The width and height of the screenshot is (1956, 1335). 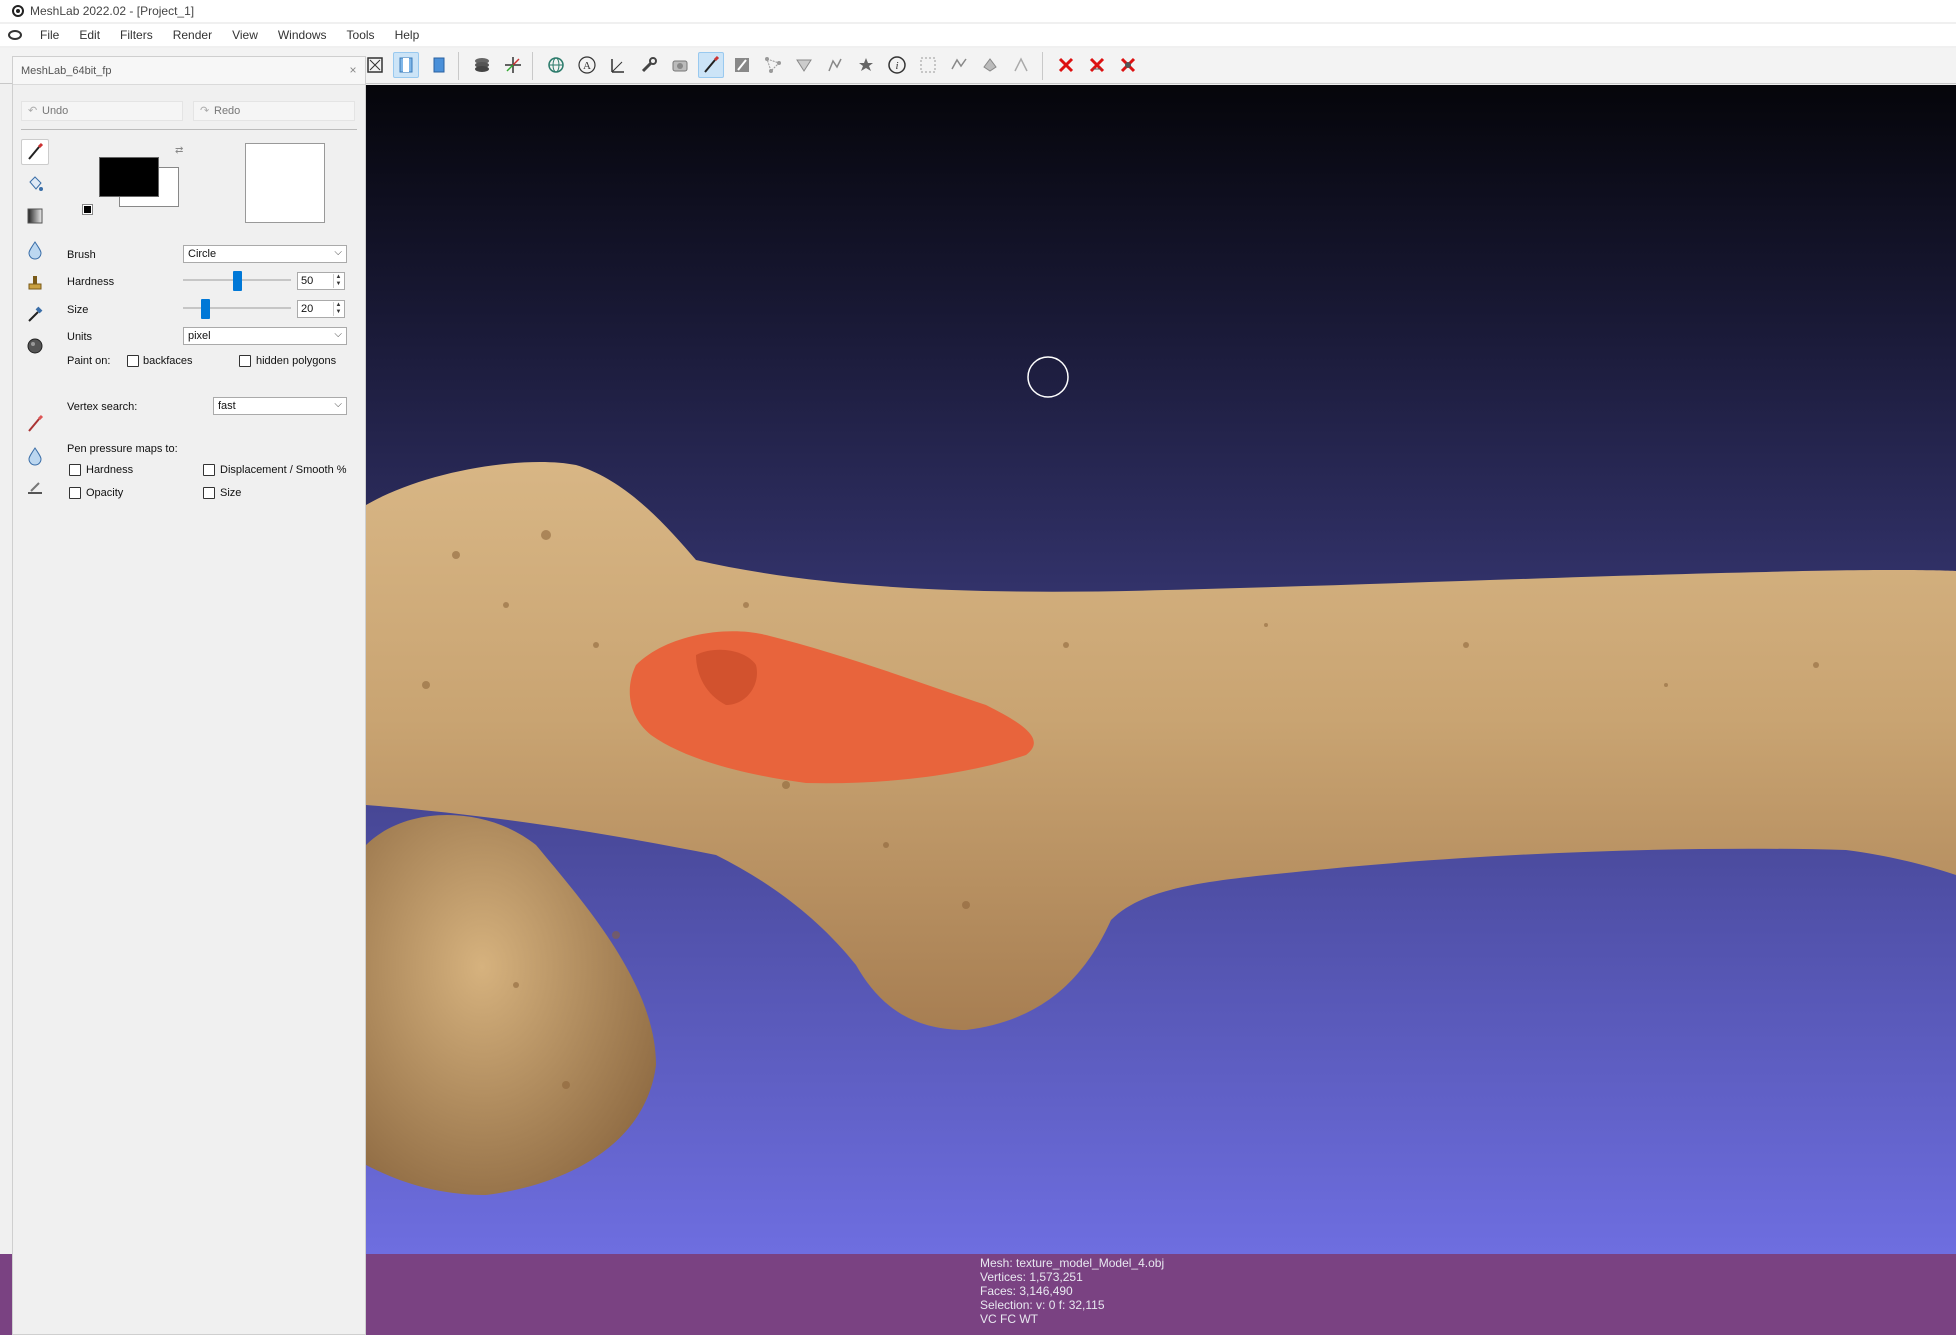 What do you see at coordinates (482, 65) in the screenshot?
I see `layers-stack-icon` at bounding box center [482, 65].